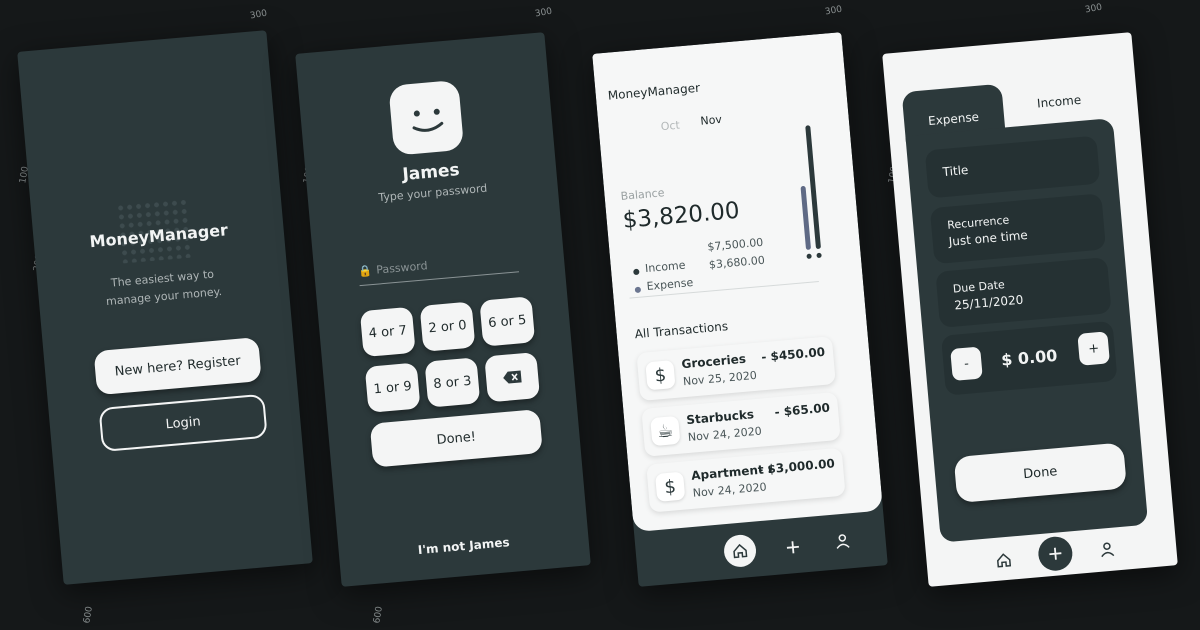  I want to click on password-placeholder: Password, so click(402, 268).